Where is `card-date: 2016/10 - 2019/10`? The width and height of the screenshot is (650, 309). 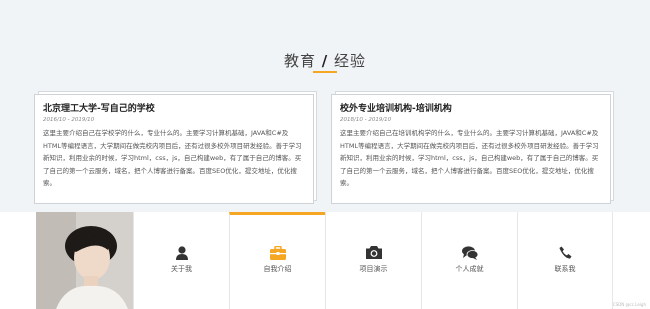
card-date: 2016/10 - 2019/10 is located at coordinates (69, 120).